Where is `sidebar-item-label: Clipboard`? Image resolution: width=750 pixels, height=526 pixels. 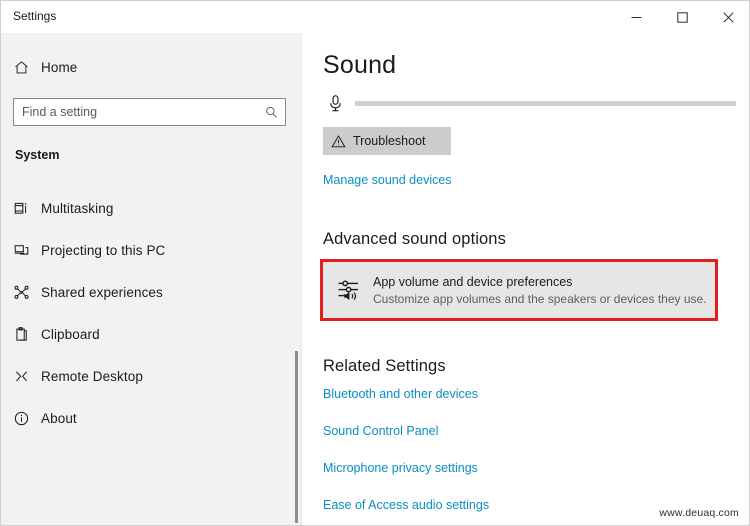
sidebar-item-label: Clipboard is located at coordinates (70, 334).